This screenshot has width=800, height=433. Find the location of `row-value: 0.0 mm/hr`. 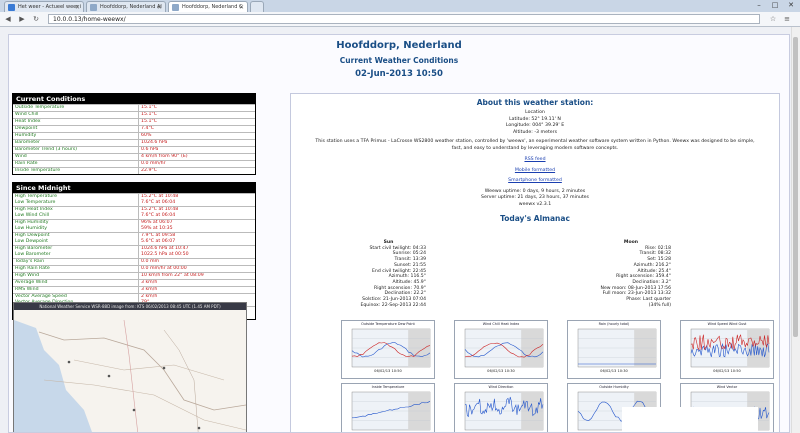

row-value: 0.0 mm/hr is located at coordinates (153, 163).